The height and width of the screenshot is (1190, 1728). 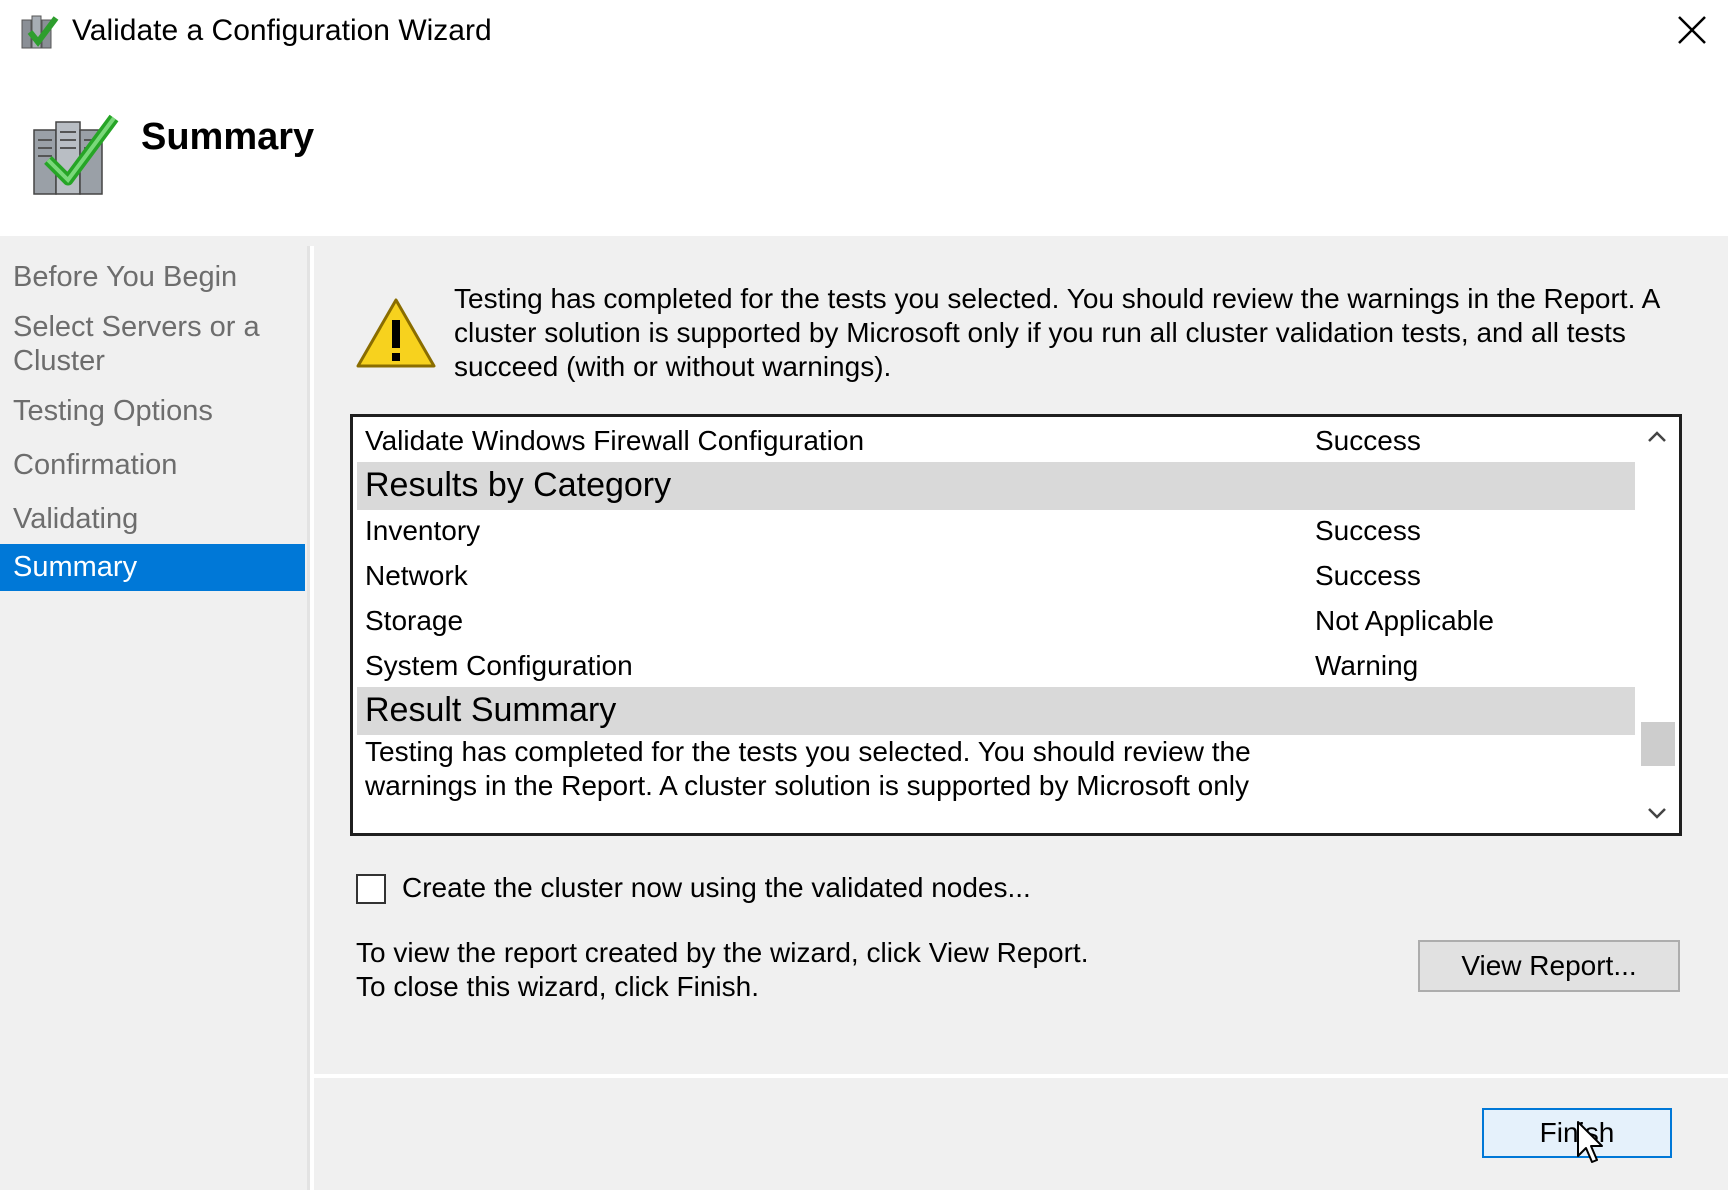 What do you see at coordinates (864, 33) in the screenshot?
I see `title-bar: Validate a Configuration Wizard` at bounding box center [864, 33].